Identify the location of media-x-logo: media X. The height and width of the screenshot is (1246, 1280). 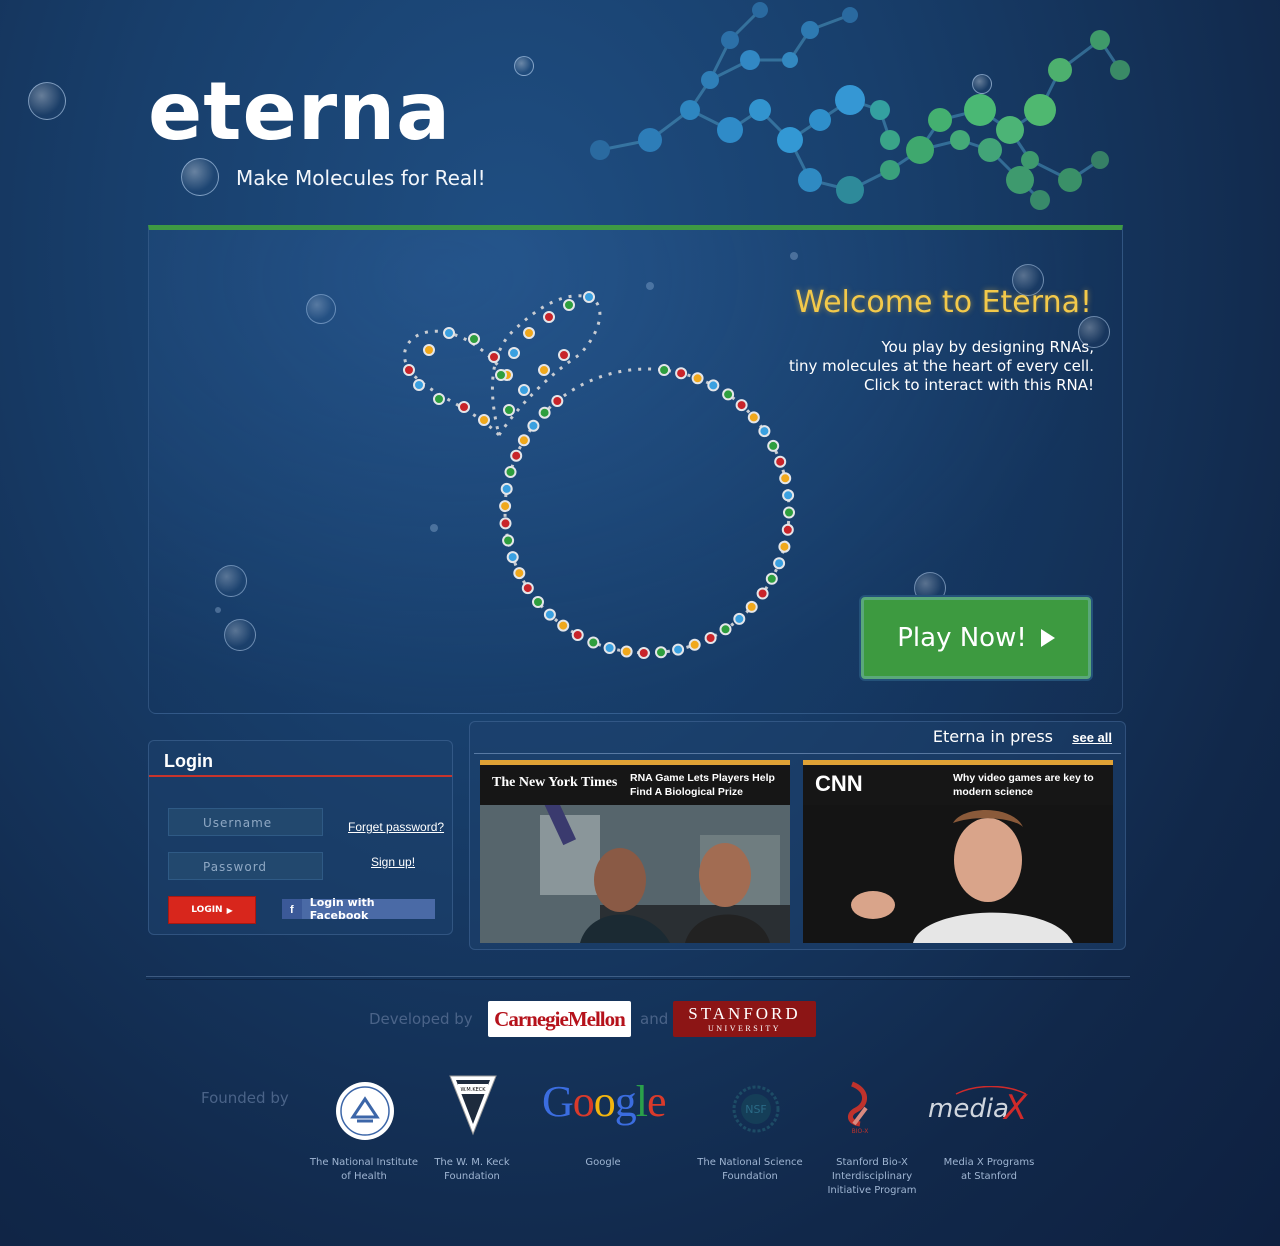
(978, 1107).